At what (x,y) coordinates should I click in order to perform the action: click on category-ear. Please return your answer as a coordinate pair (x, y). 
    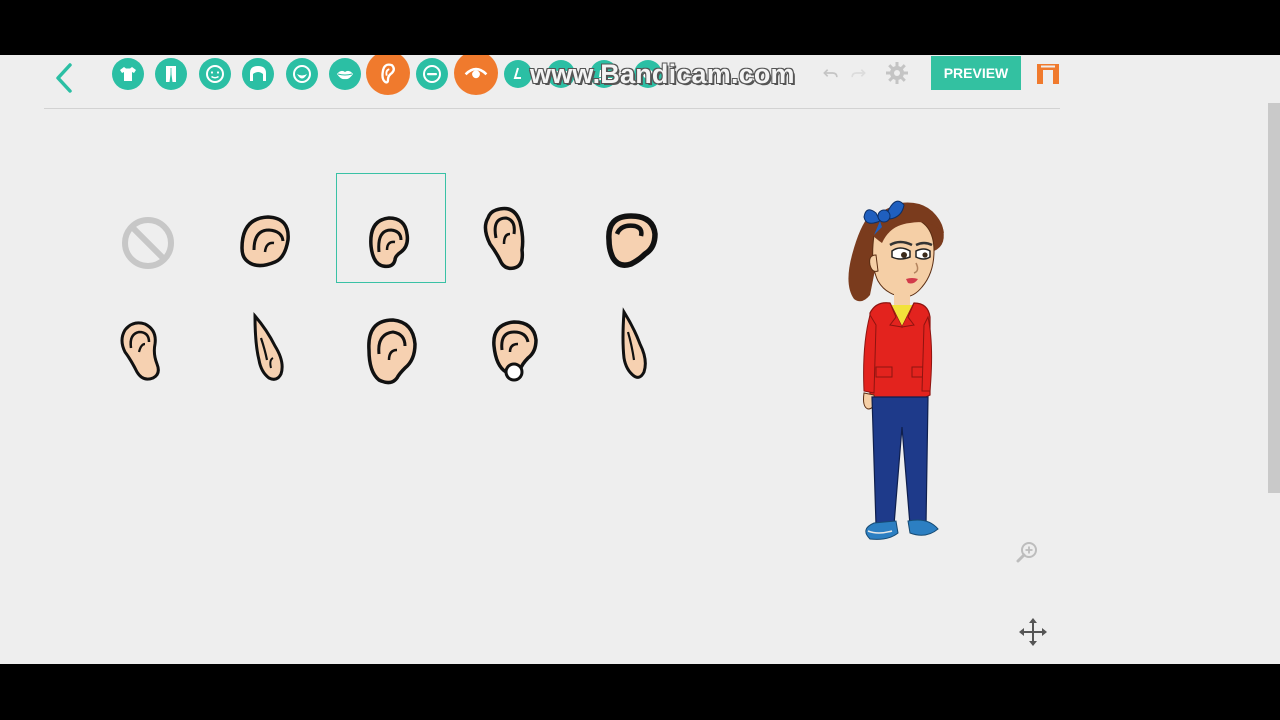
    Looking at the image, I should click on (388, 75).